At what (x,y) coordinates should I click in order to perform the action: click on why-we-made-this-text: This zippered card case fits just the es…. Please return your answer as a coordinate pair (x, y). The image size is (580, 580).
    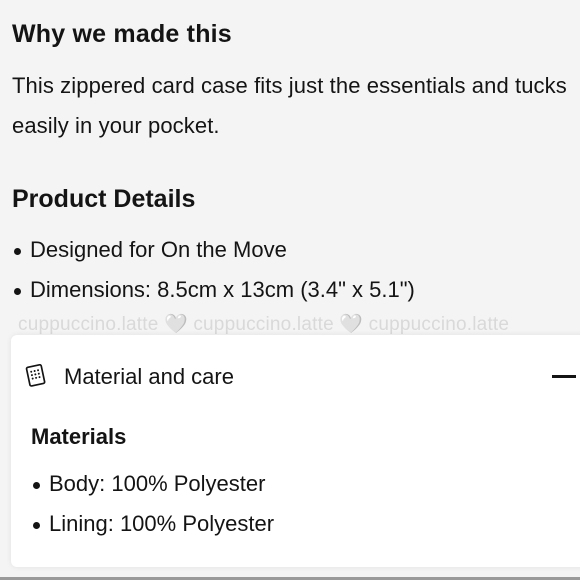
    Looking at the image, I should click on (289, 105).